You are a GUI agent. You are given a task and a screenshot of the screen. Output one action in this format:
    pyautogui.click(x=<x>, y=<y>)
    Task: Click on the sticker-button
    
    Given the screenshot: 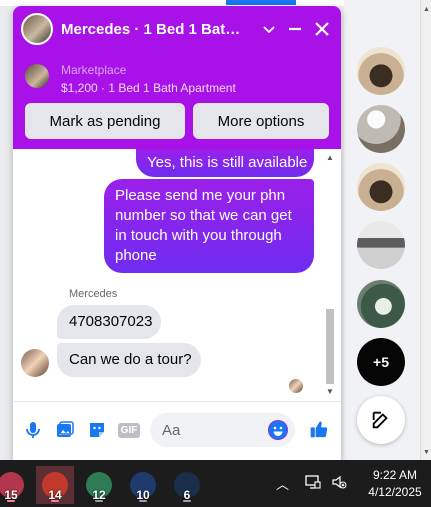 What is the action you would take?
    pyautogui.click(x=97, y=430)
    